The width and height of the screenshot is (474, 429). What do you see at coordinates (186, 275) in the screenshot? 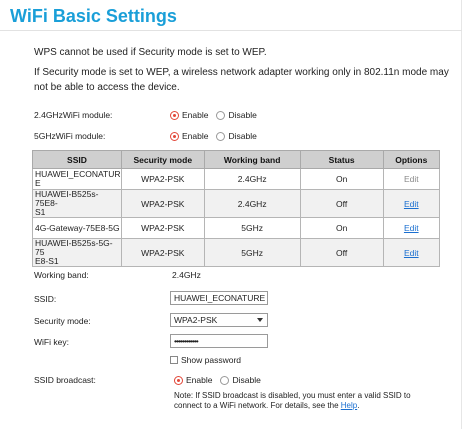
I see `working-band-value: 2.4GHz` at bounding box center [186, 275].